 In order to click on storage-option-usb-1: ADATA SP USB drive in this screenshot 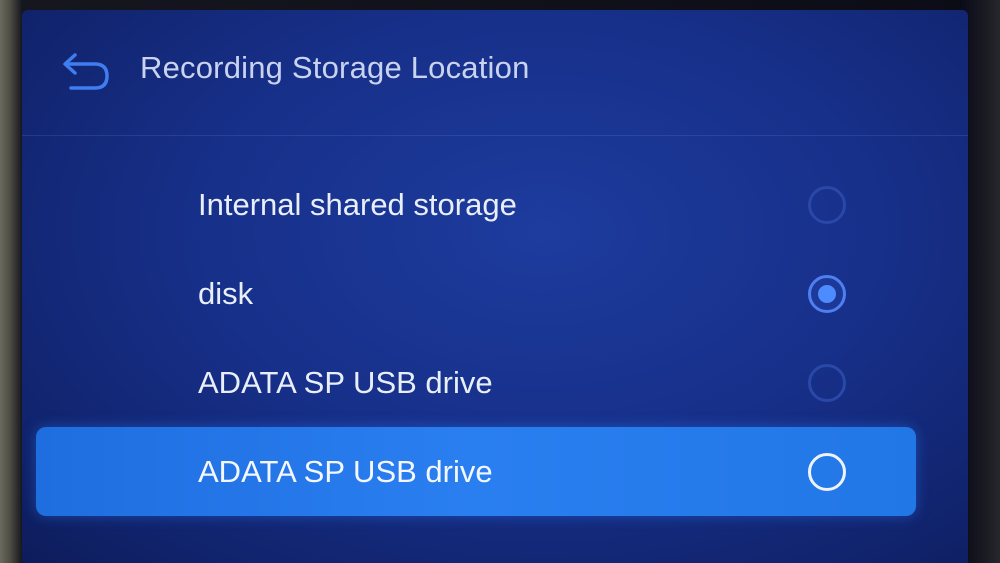, I will do `click(476, 382)`.